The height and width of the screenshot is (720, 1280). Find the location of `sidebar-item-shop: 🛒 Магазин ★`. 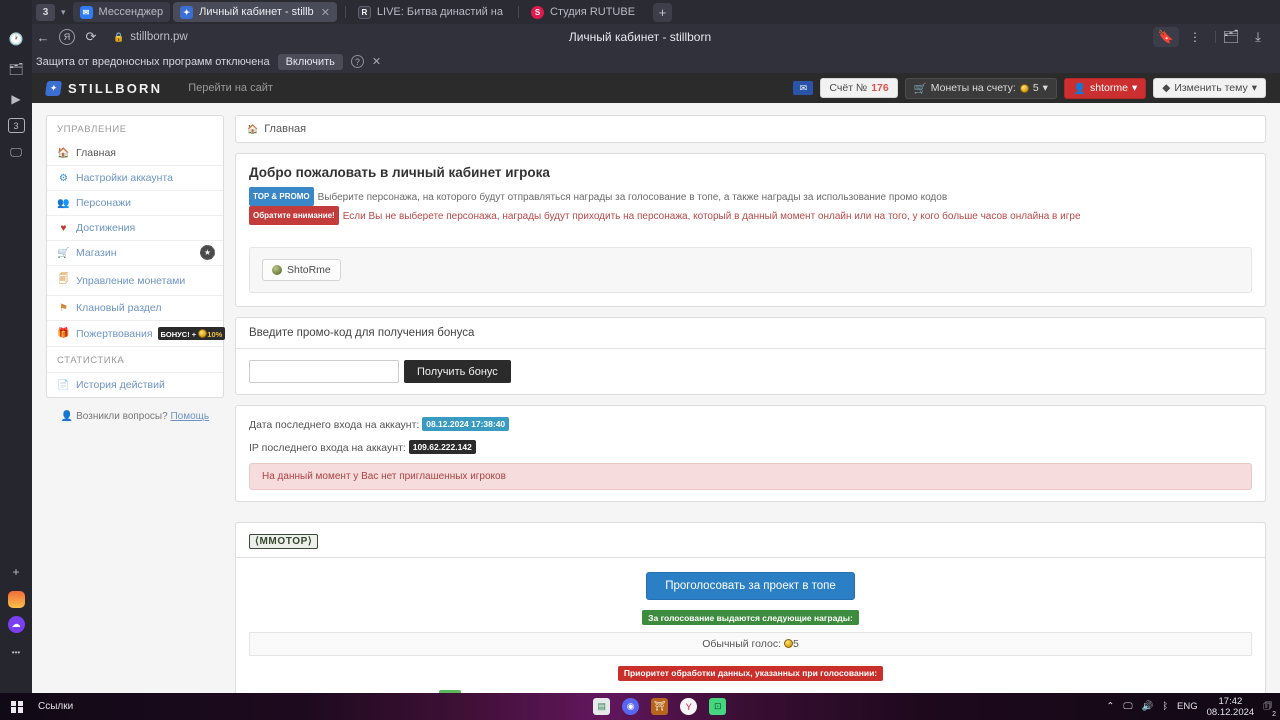

sidebar-item-shop: 🛒 Магазин ★ is located at coordinates (135, 252).